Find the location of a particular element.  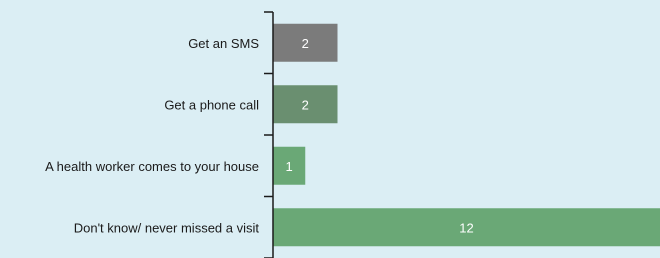

y-axis is located at coordinates (269, 134).